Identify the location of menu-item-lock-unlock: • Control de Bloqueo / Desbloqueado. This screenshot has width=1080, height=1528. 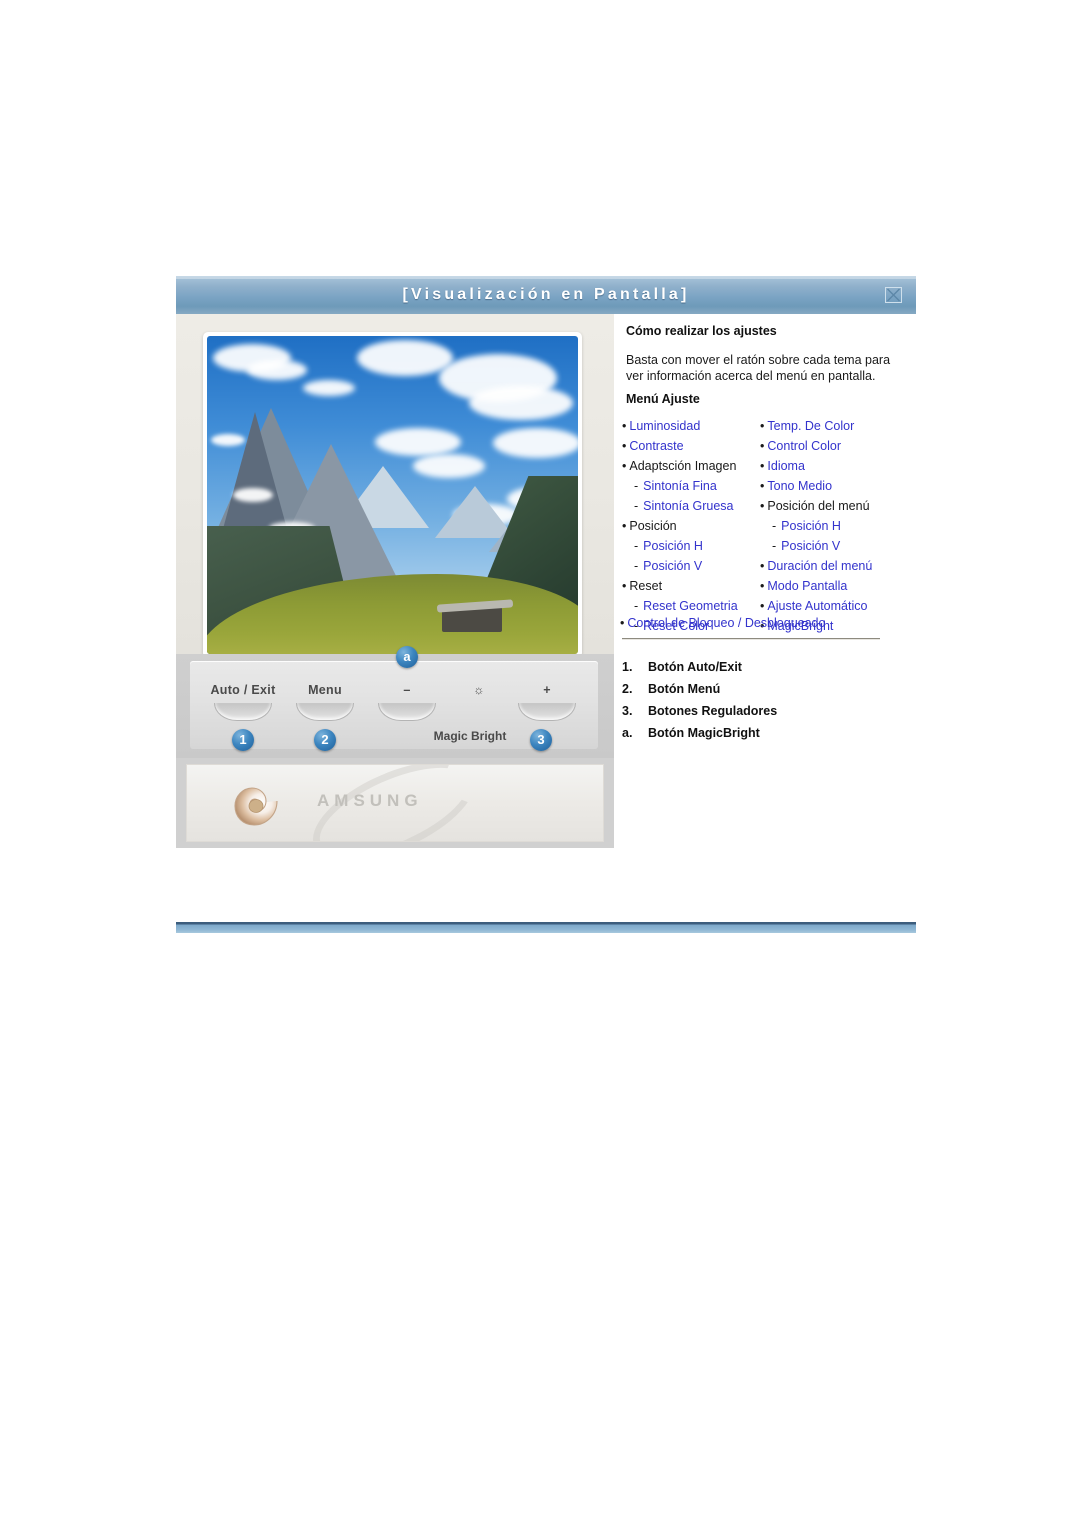
(722, 623).